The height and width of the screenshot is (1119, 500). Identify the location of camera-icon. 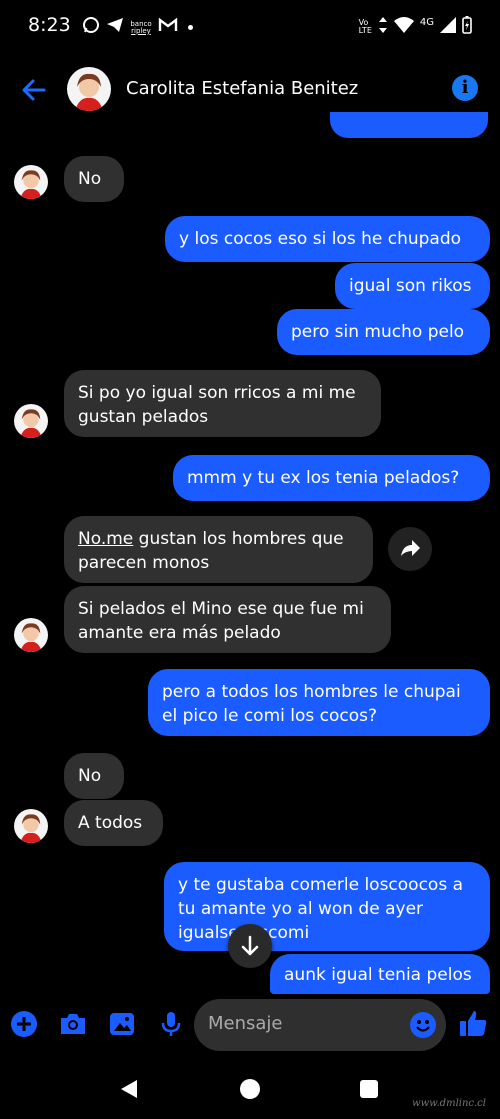
(73, 1024).